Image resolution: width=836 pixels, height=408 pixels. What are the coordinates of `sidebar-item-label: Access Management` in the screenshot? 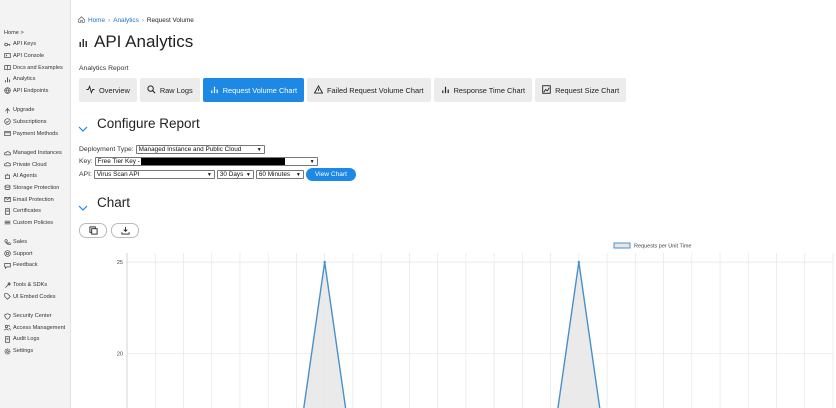 It's located at (39, 327).